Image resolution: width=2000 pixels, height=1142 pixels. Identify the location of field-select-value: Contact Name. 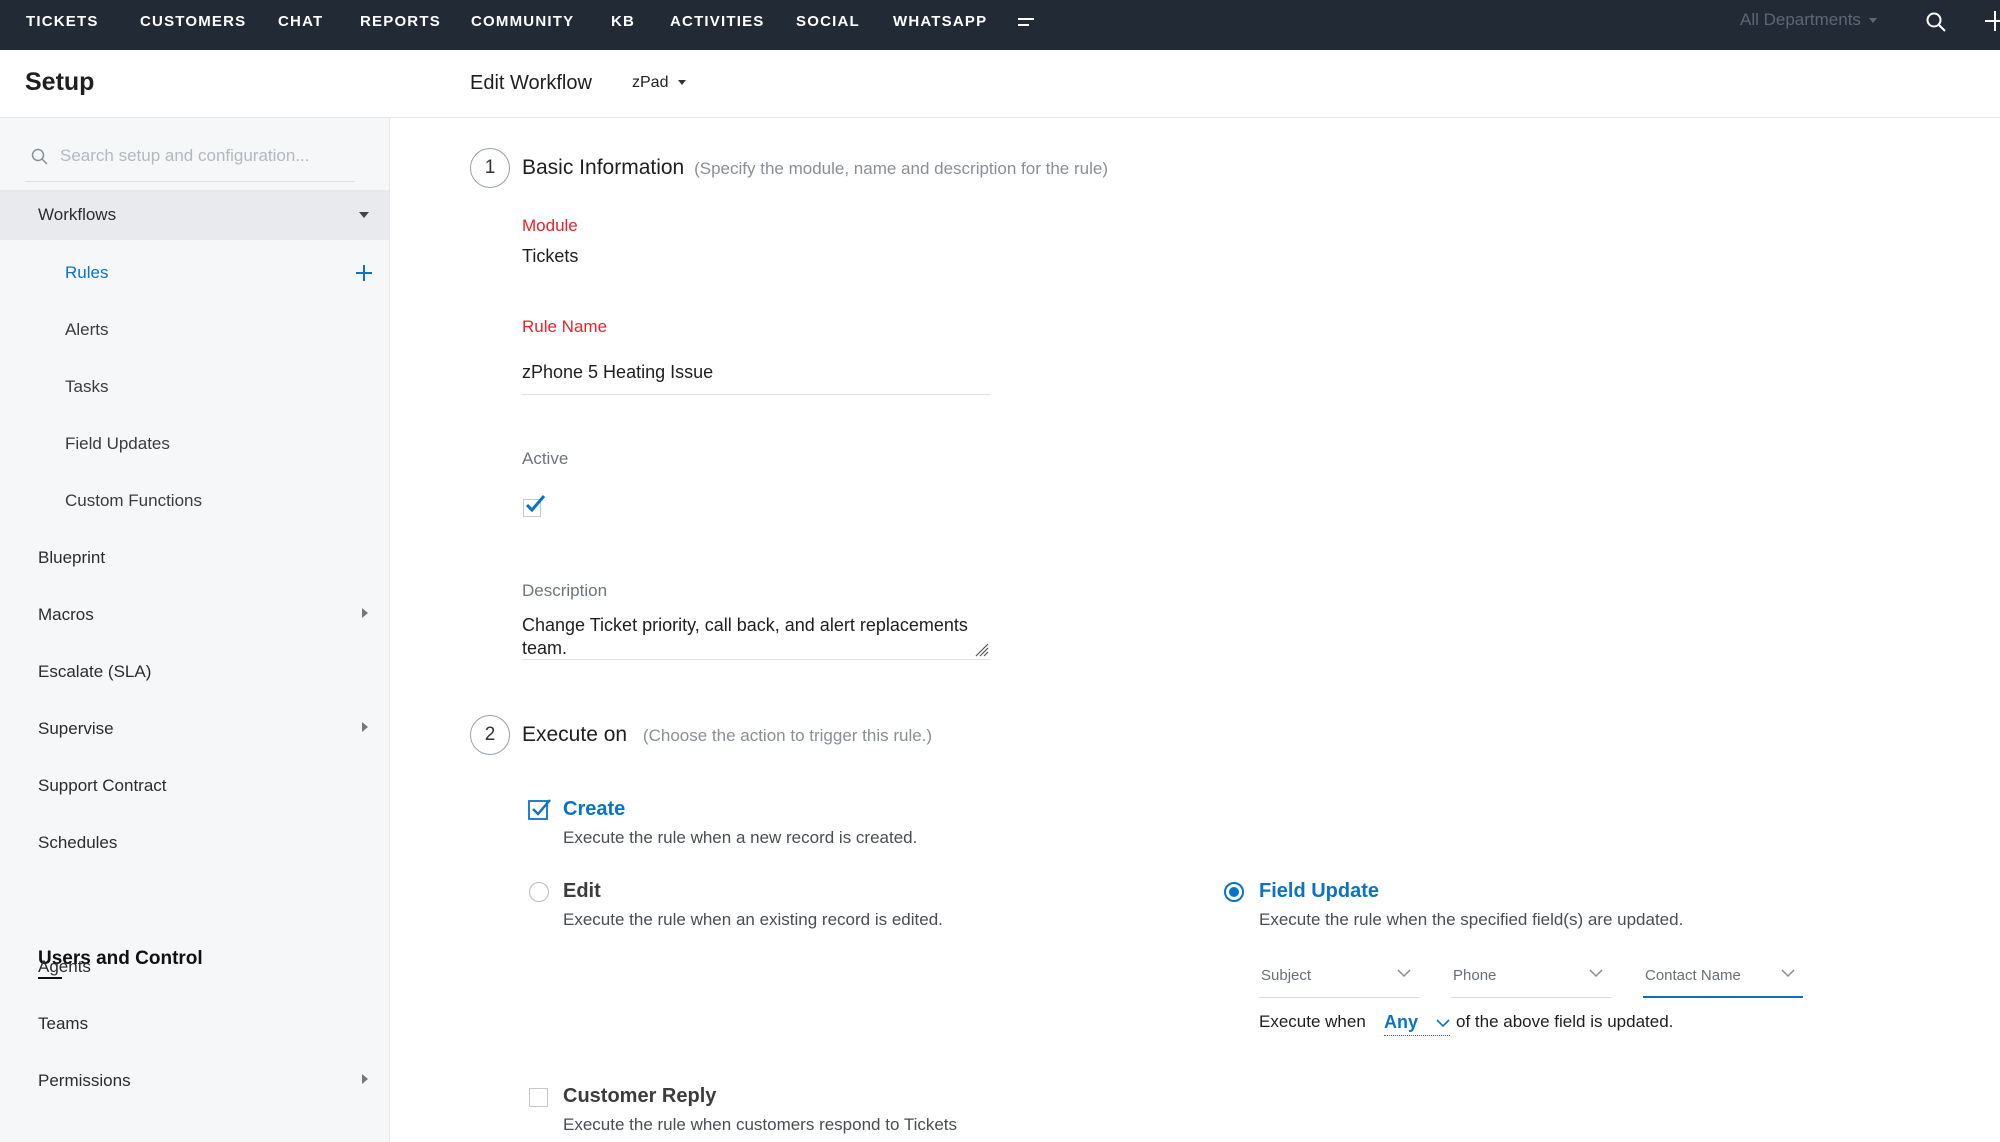
(1693, 975).